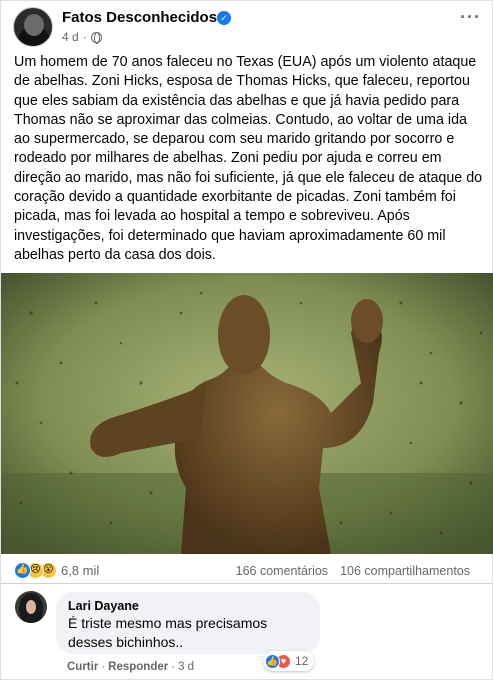 This screenshot has width=493, height=680. Describe the element at coordinates (405, 571) in the screenshot. I see `shares-count-link: 106 compartilhamentos` at that location.